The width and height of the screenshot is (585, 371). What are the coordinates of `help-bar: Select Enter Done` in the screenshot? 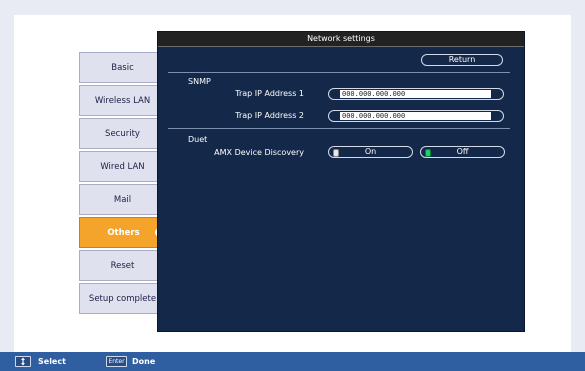 It's located at (292, 361).